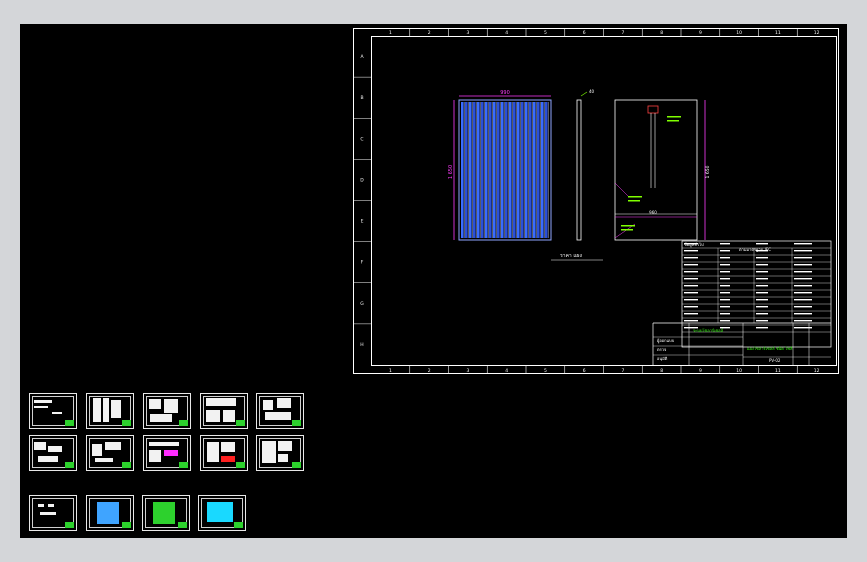 This screenshot has height=562, width=867. What do you see at coordinates (362, 57) in the screenshot?
I see `row-letter-A: A` at bounding box center [362, 57].